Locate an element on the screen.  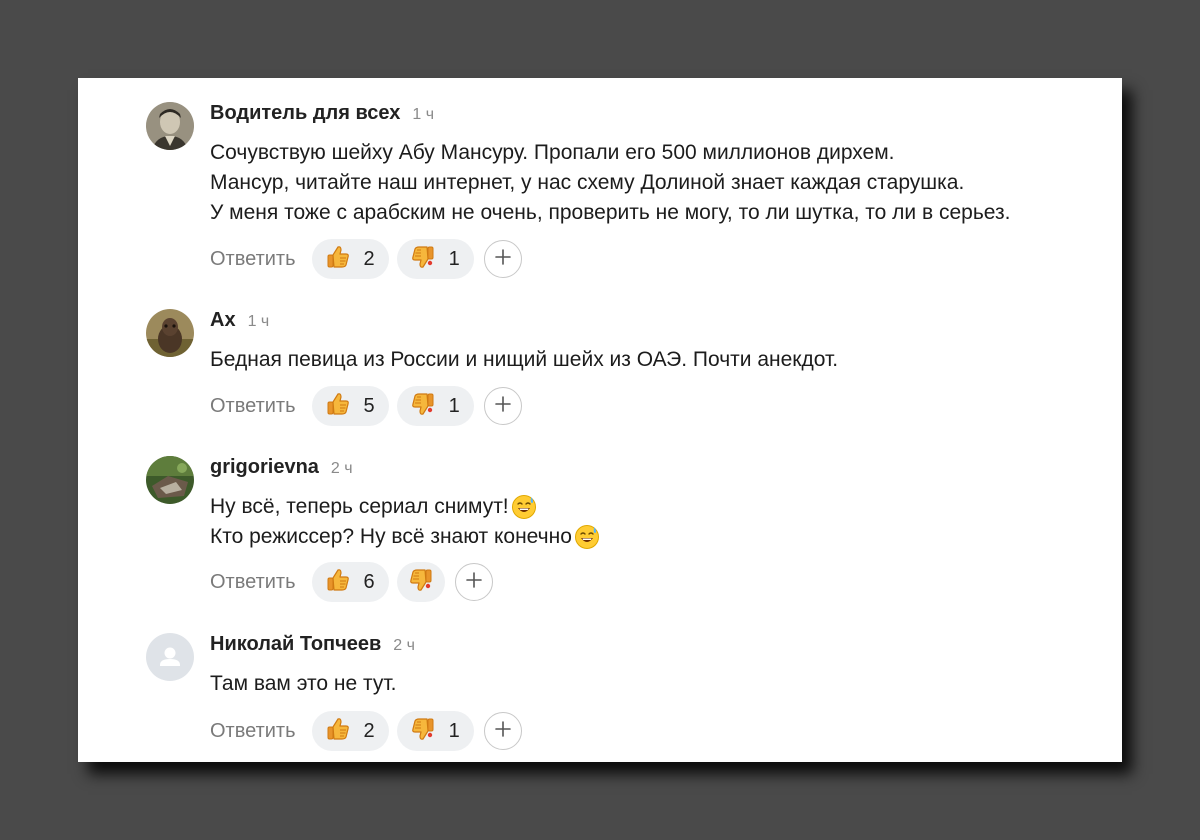
comment-line-text: Кто режиссер? Ну всё знают конечно is located at coordinates (391, 536).